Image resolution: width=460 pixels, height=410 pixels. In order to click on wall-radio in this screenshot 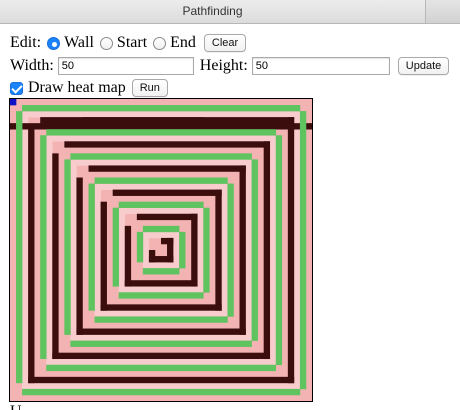, I will do `click(54, 43)`.